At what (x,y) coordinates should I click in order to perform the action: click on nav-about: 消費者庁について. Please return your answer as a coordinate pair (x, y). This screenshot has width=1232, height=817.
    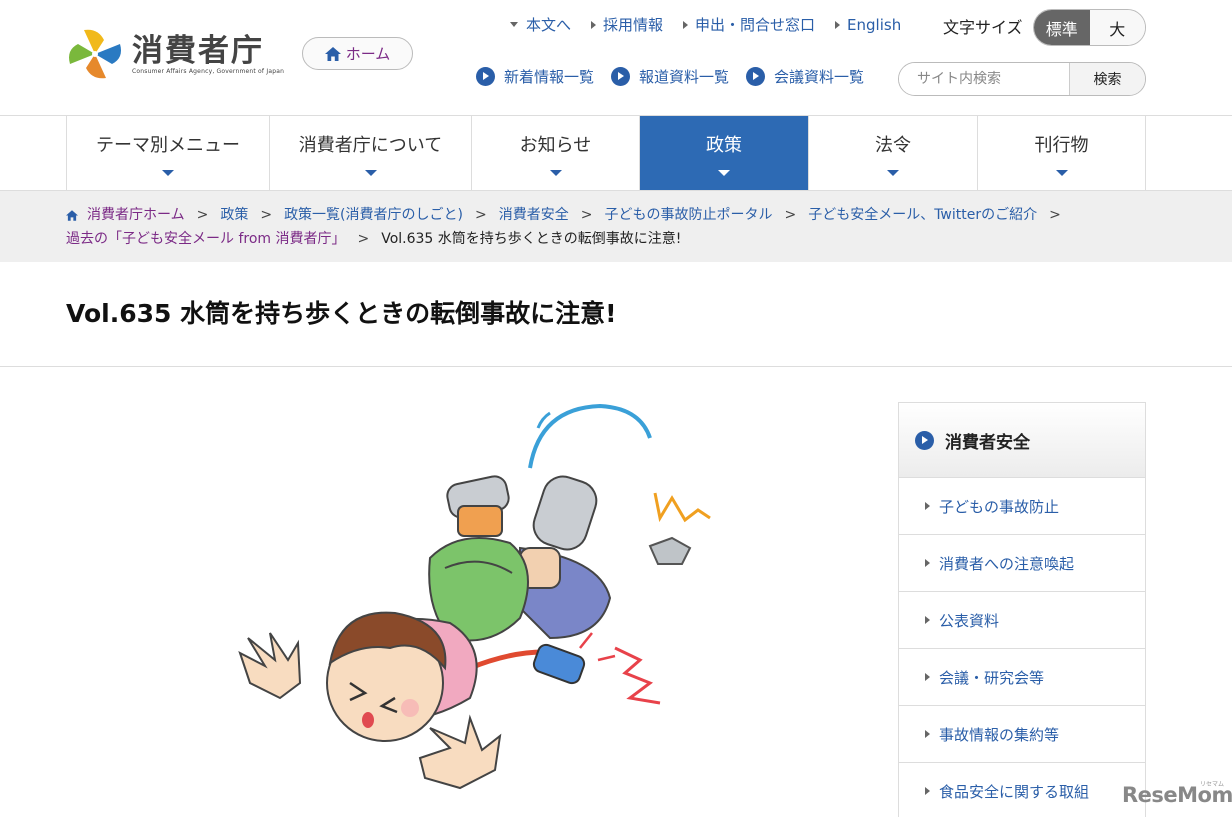
    Looking at the image, I should click on (371, 153).